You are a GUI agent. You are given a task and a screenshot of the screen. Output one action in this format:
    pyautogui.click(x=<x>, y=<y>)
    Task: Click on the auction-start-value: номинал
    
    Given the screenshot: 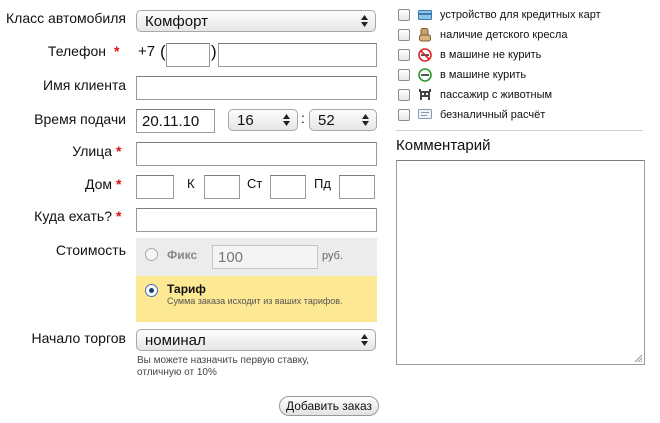 What is the action you would take?
    pyautogui.click(x=175, y=340)
    